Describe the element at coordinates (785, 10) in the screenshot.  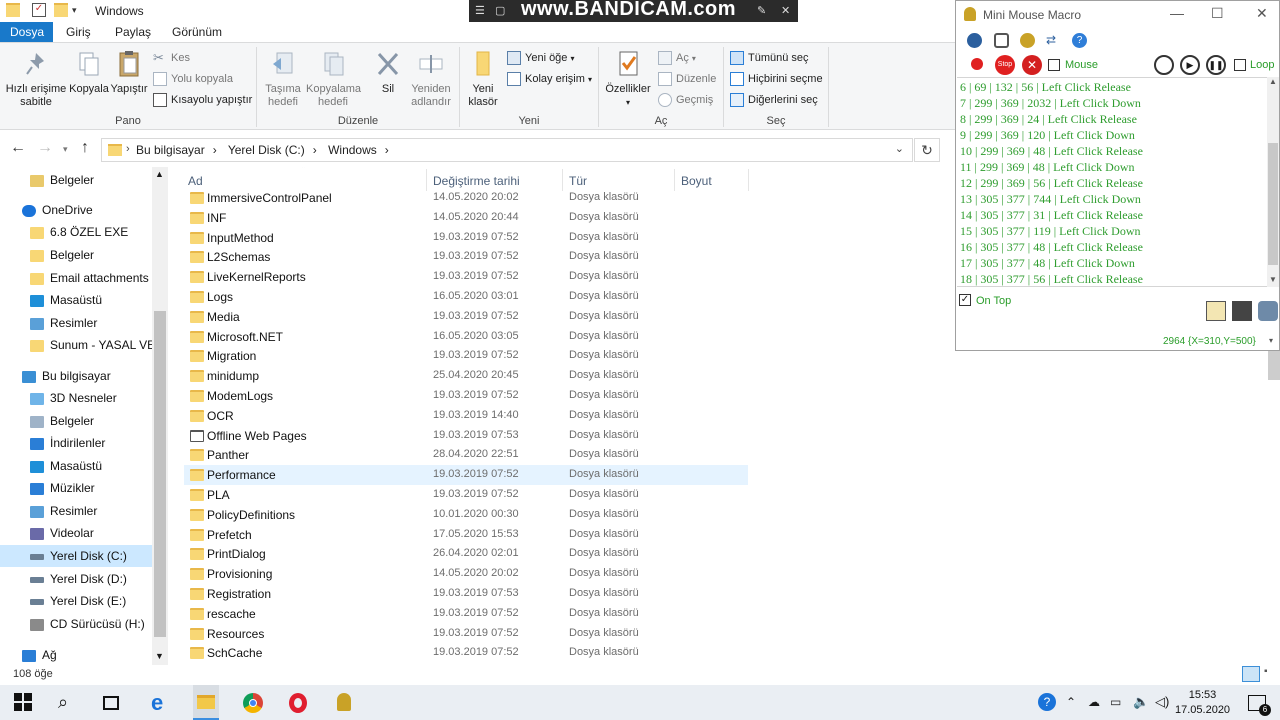
I see `close-icon: ✕` at that location.